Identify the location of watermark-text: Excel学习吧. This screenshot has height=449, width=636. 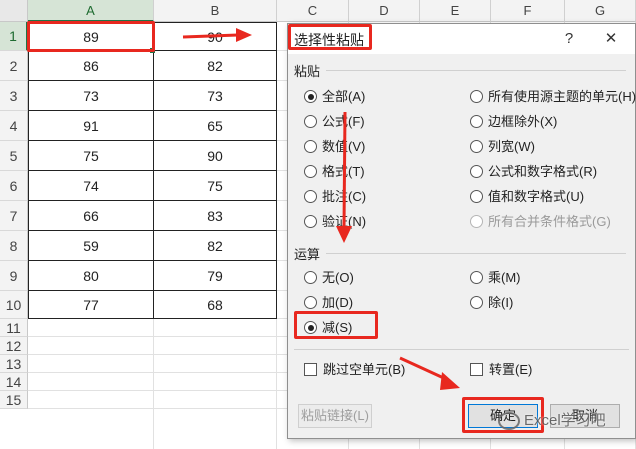
(565, 420).